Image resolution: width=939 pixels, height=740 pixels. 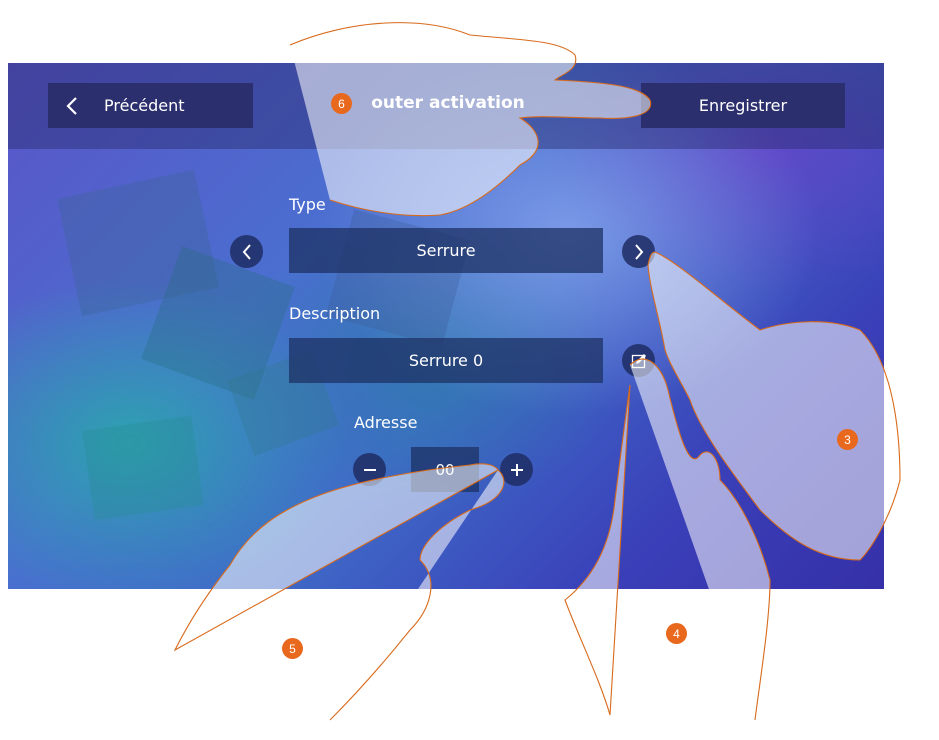 I want to click on back-button: Précédent, so click(x=150, y=105).